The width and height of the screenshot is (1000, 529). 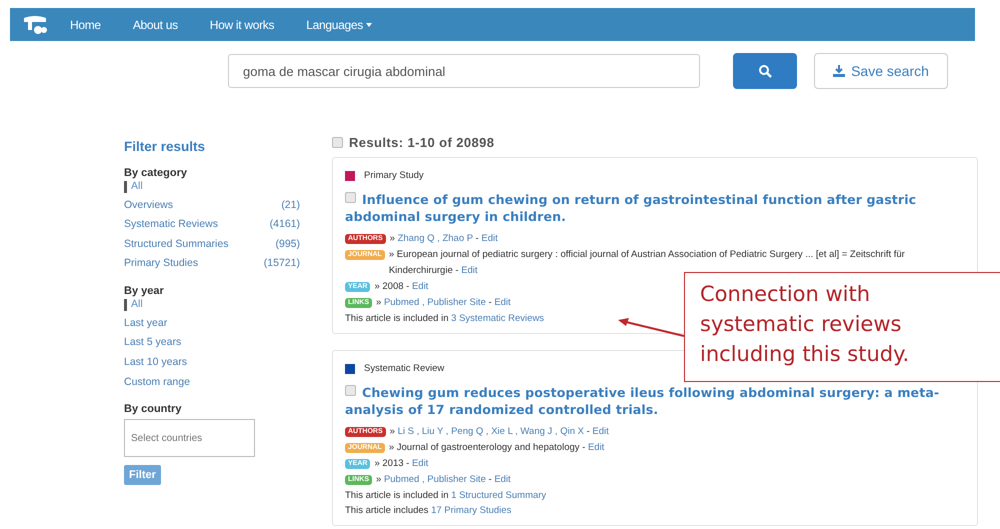 What do you see at coordinates (285, 224) in the screenshot?
I see `filter-count: (4161)` at bounding box center [285, 224].